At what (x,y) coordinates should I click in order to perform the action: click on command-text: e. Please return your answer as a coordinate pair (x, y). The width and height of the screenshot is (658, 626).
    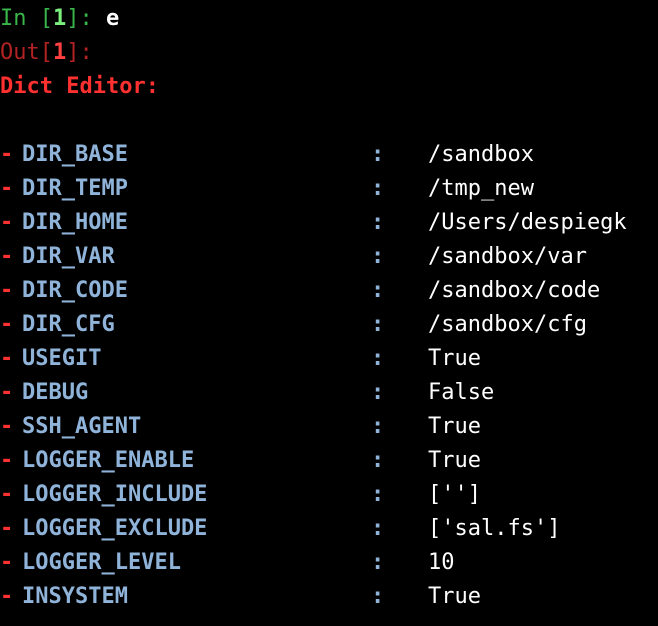
    Looking at the image, I should click on (112, 18).